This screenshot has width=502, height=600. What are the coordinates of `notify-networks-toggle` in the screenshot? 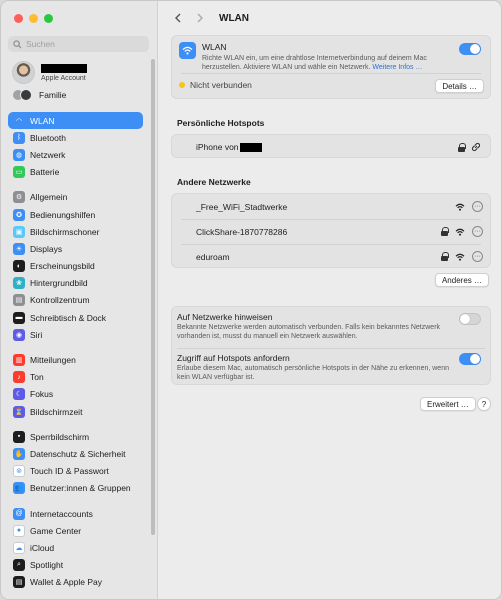 It's located at (470, 319).